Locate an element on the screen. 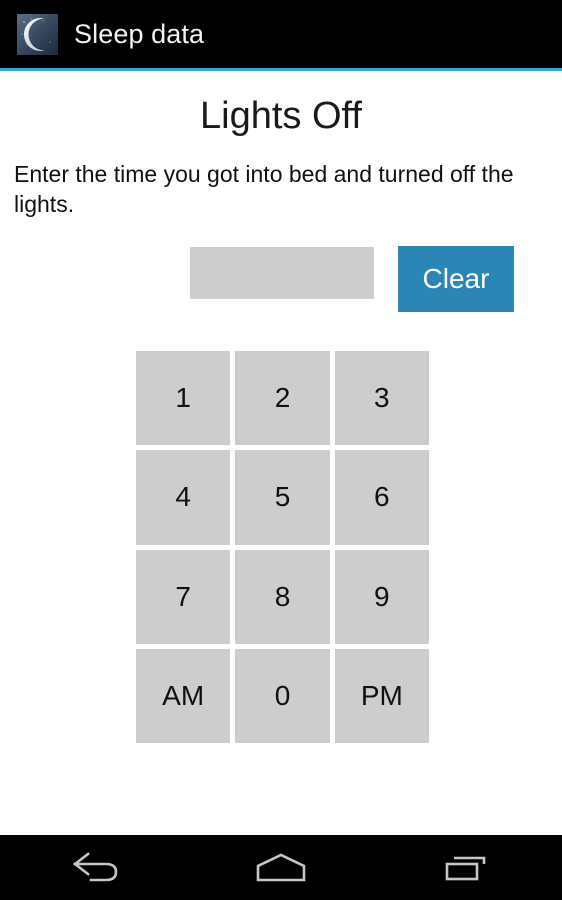 This screenshot has height=900, width=562. key-7: 7 is located at coordinates (183, 596).